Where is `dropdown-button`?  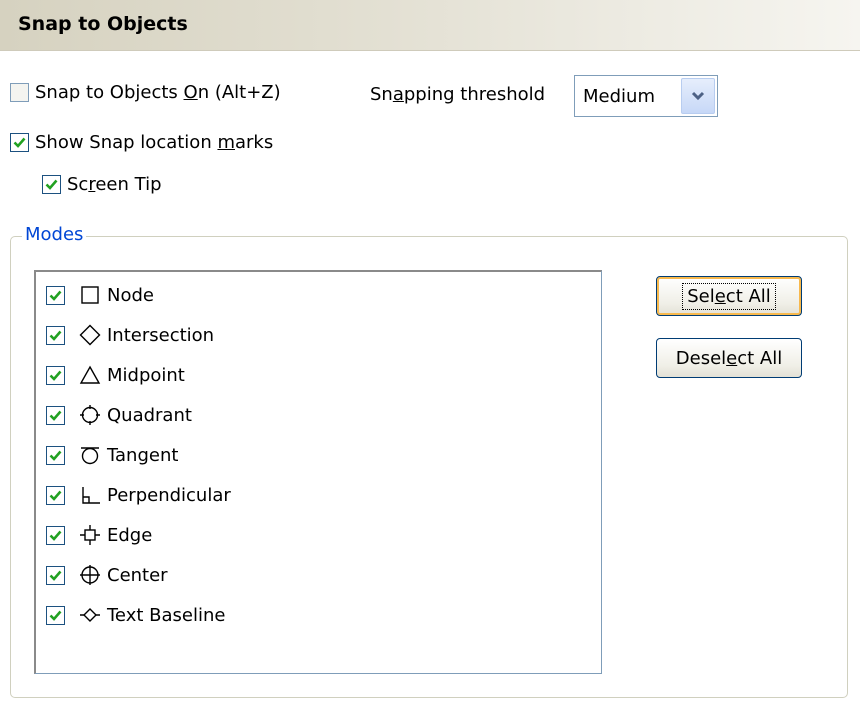
dropdown-button is located at coordinates (698, 96).